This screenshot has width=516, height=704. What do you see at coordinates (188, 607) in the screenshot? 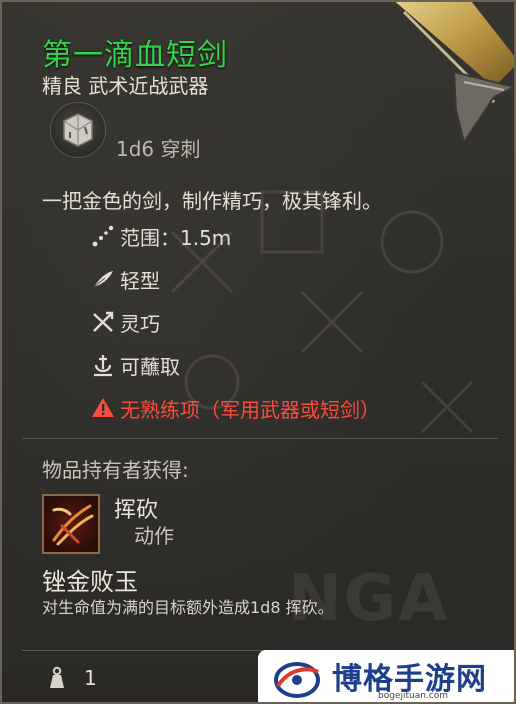
I see `skill-description: 对生命值为满的目标额外造成1d8 挥砍。` at bounding box center [188, 607].